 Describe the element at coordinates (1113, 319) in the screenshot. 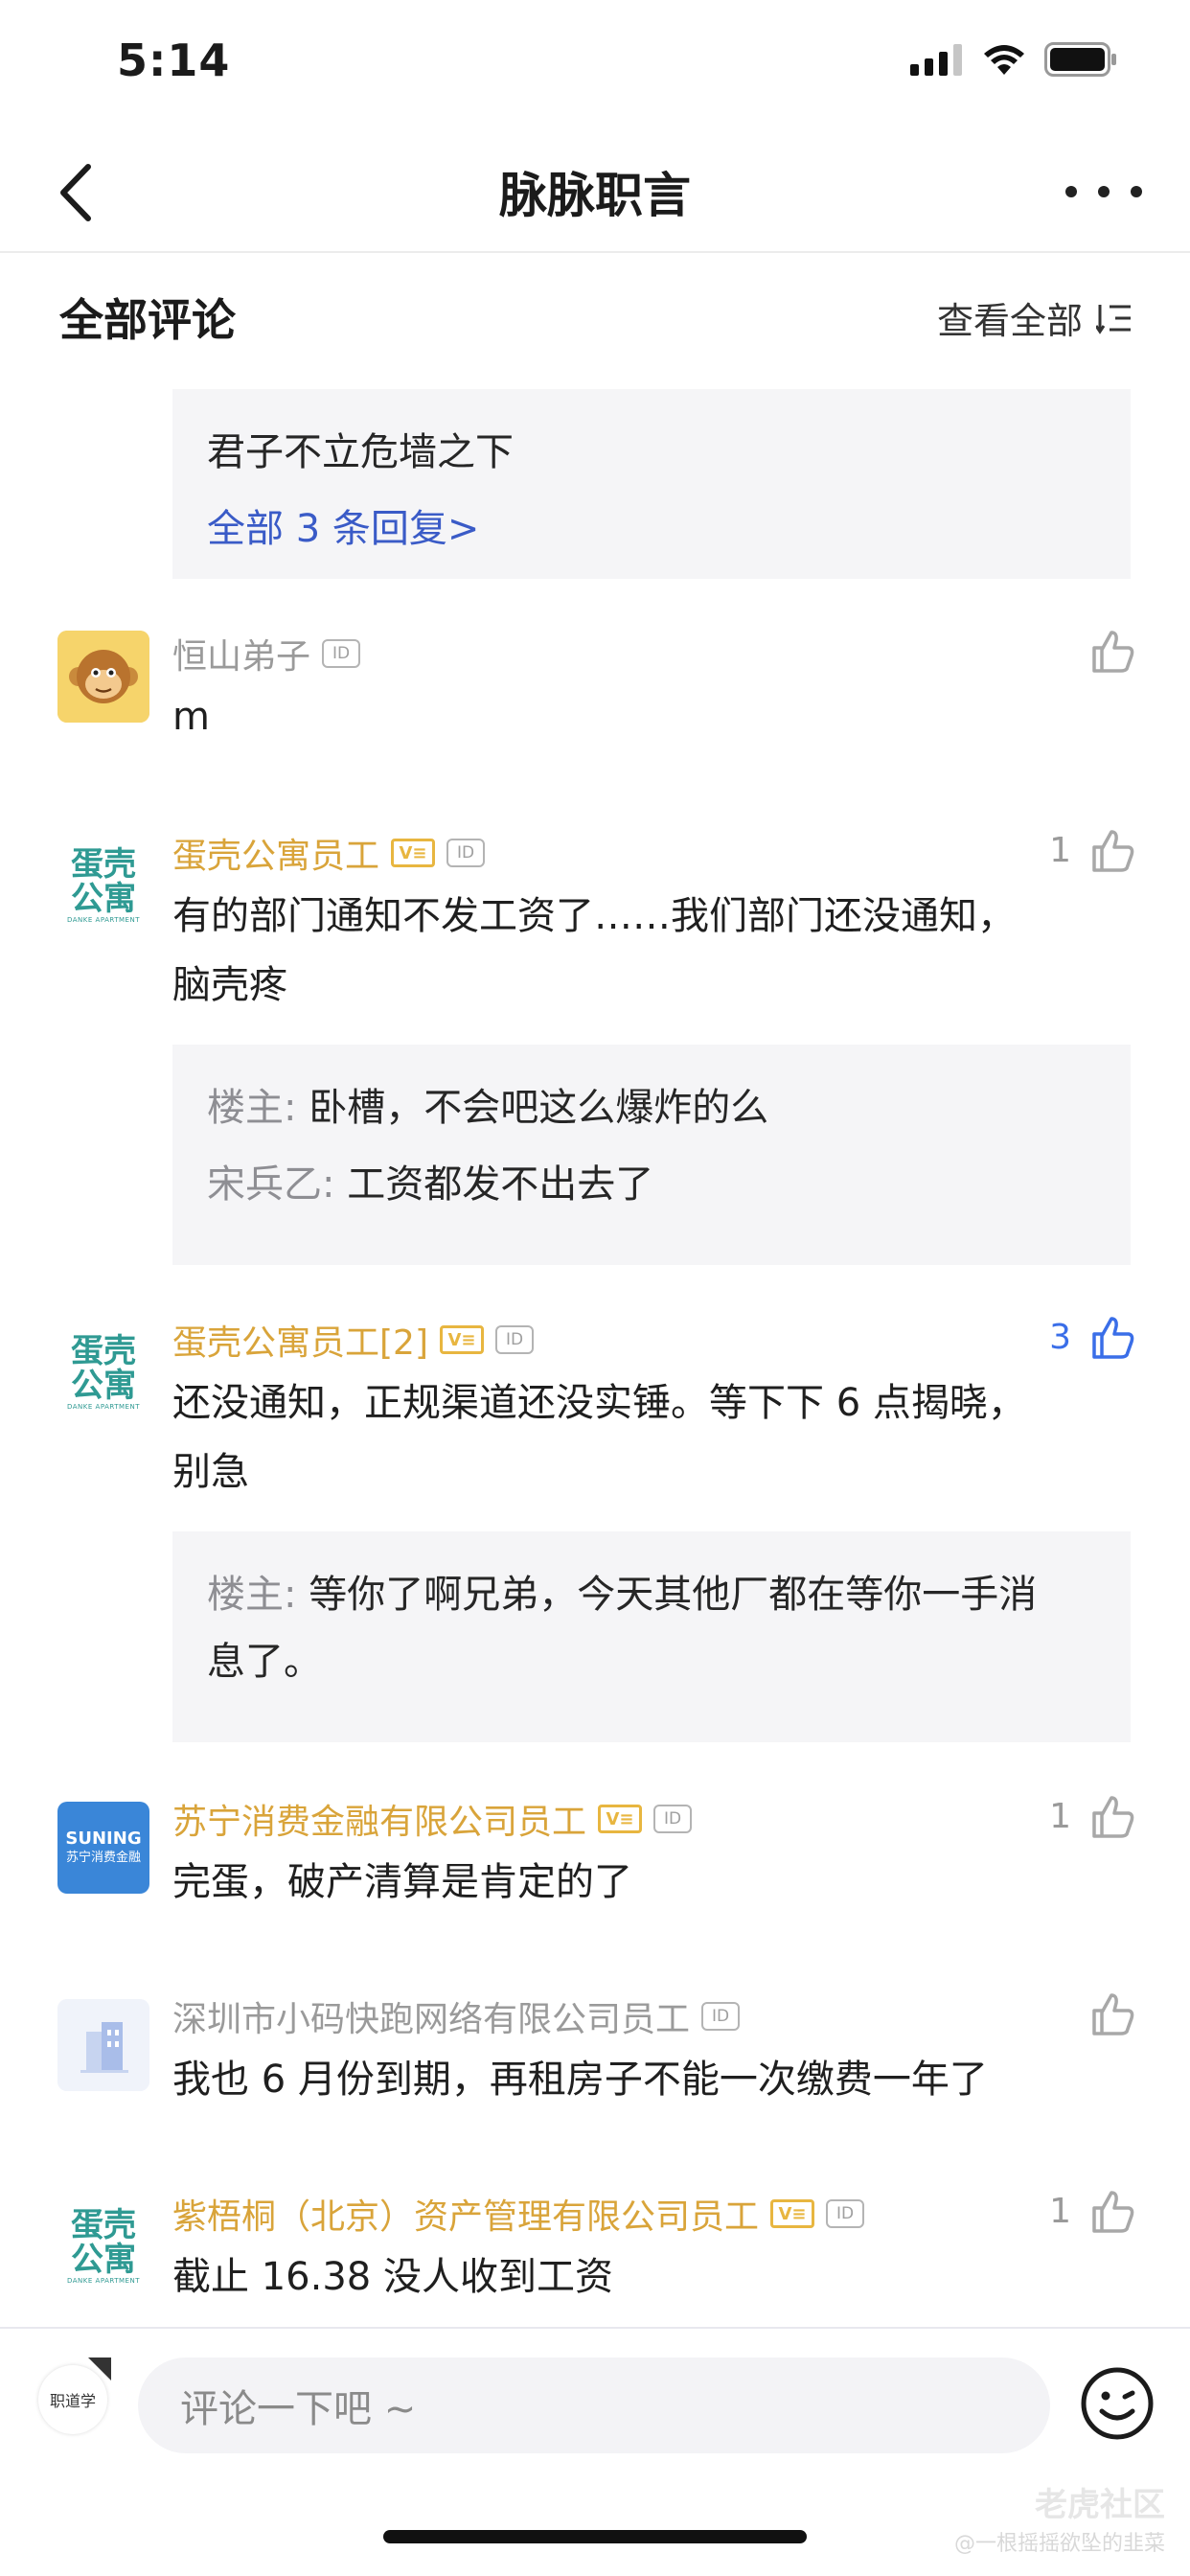

I see `sort-list-icon` at that location.